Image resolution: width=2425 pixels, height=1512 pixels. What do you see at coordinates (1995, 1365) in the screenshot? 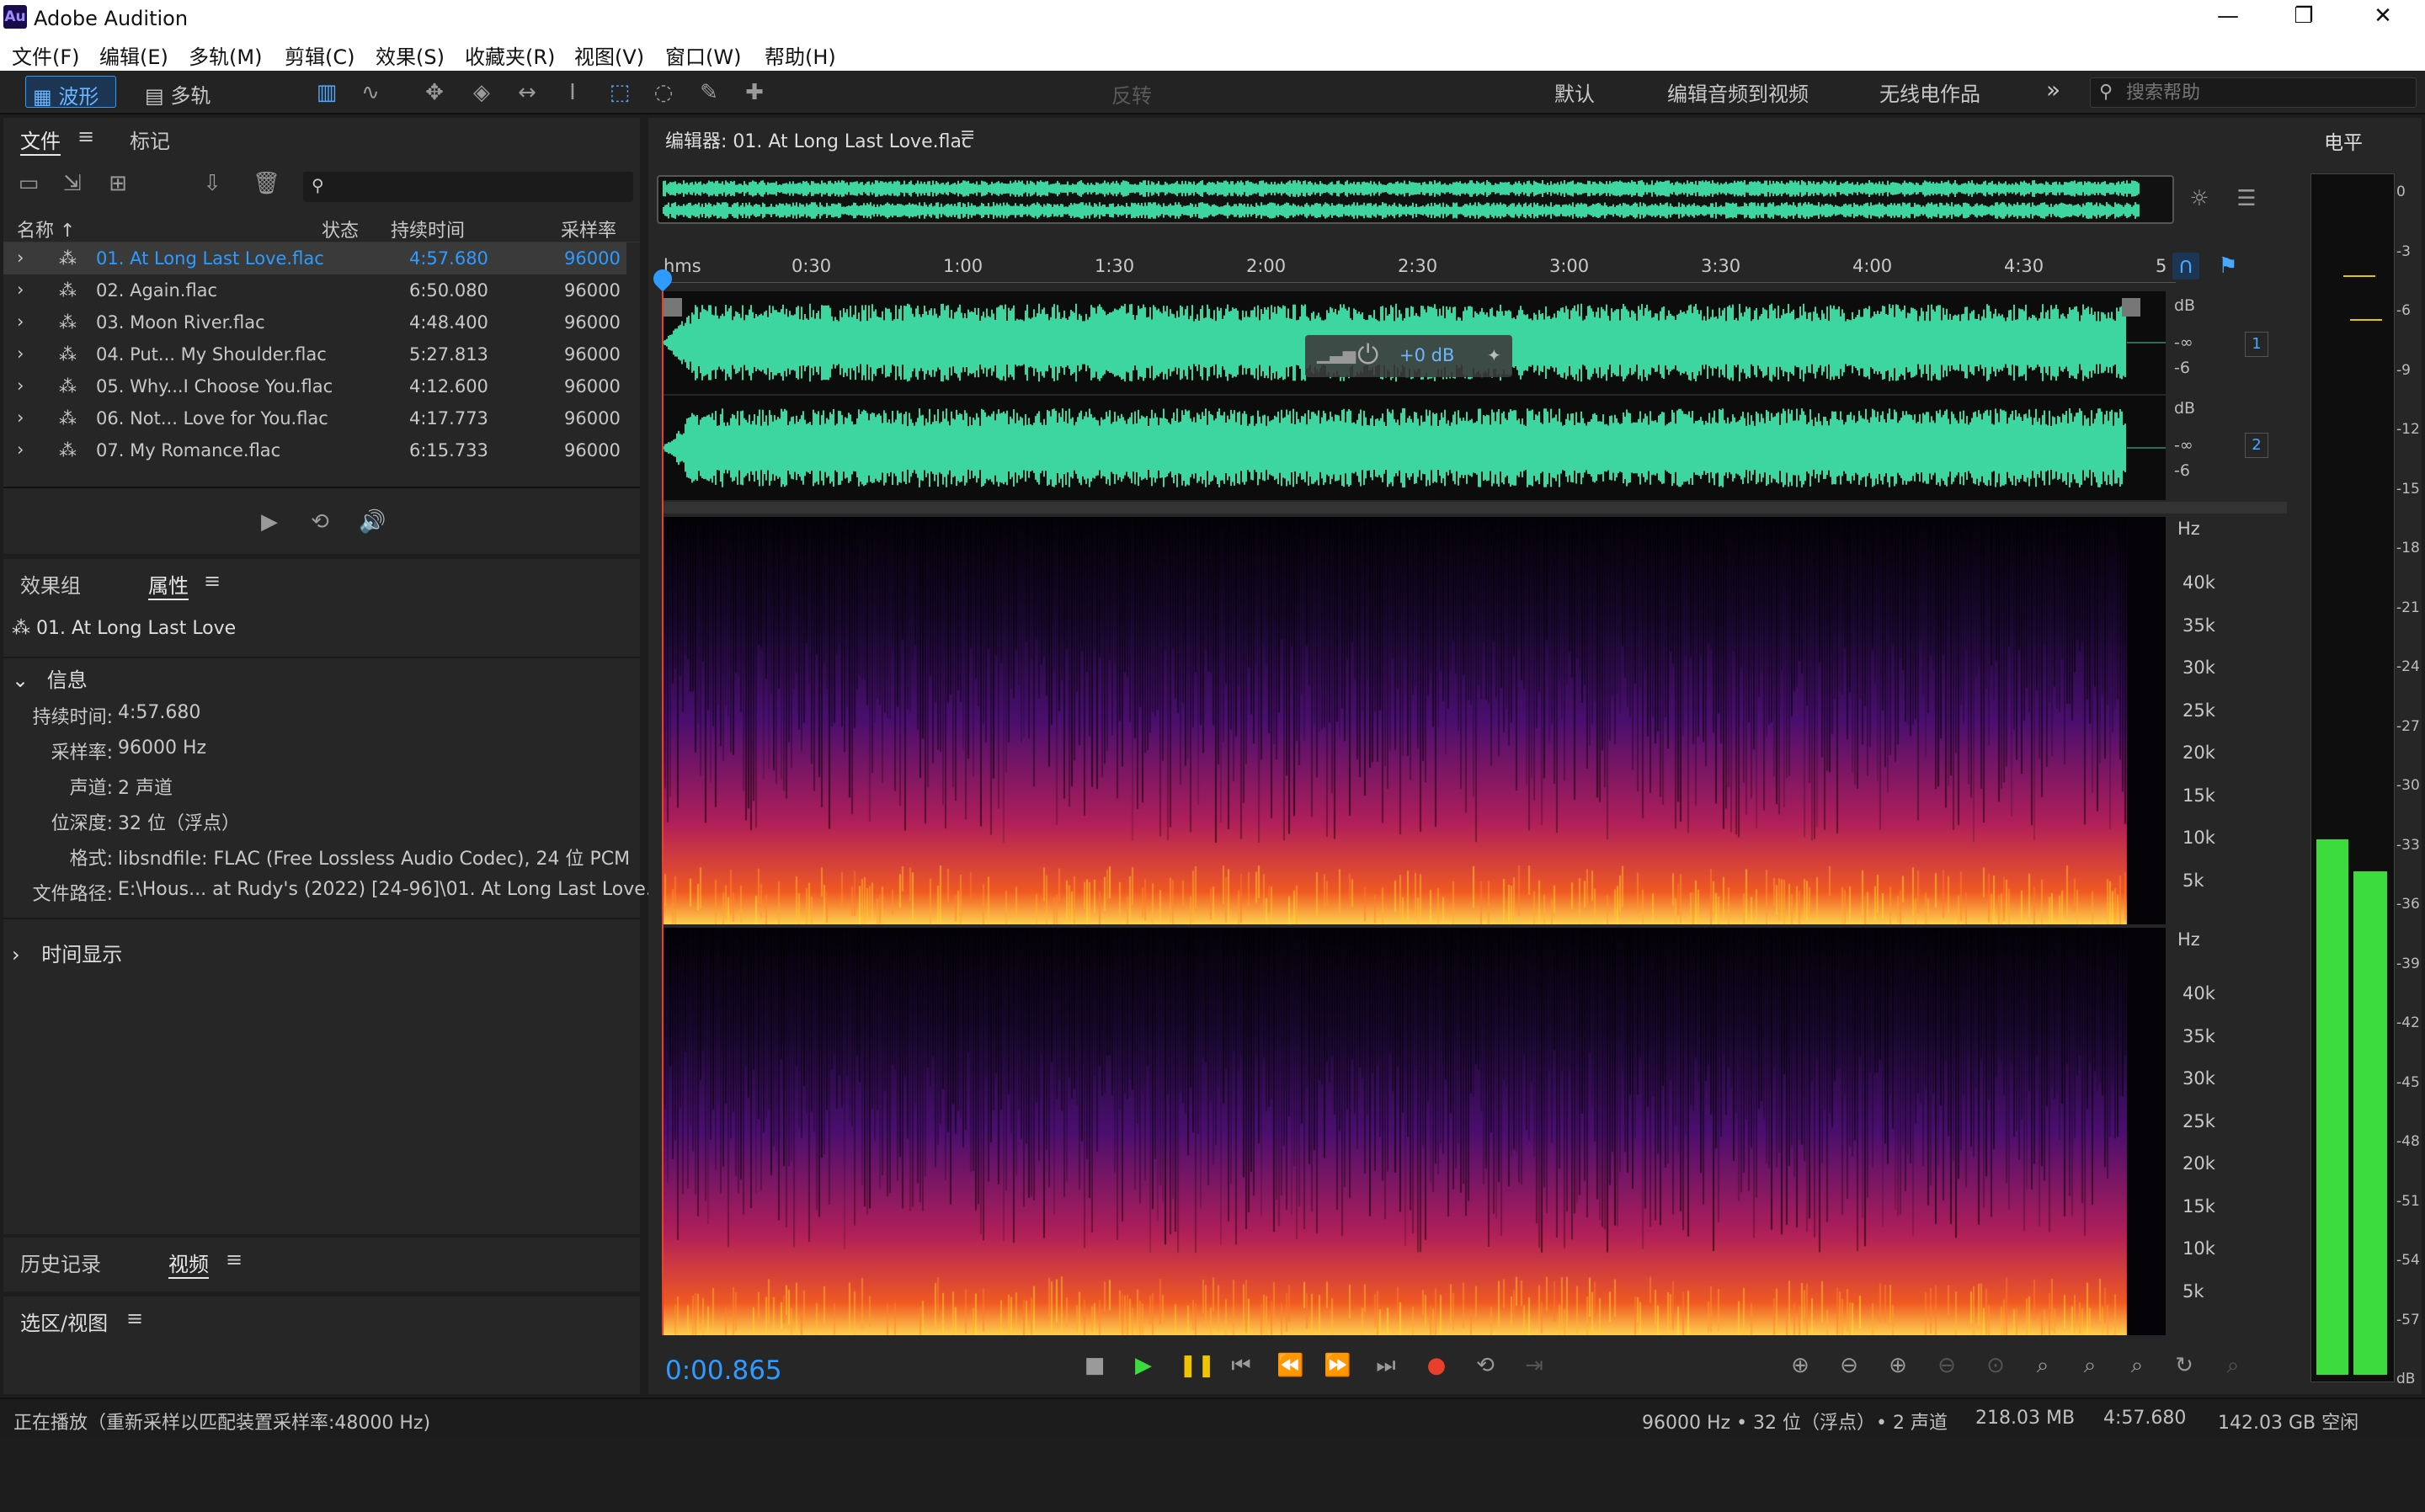
I see `zoom-selection-icon: ⊙` at bounding box center [1995, 1365].